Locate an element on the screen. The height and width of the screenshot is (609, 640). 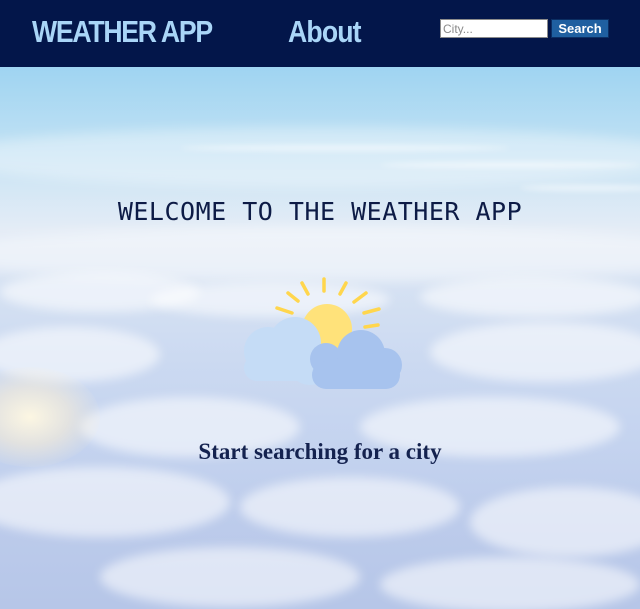
search-button: Search is located at coordinates (580, 28).